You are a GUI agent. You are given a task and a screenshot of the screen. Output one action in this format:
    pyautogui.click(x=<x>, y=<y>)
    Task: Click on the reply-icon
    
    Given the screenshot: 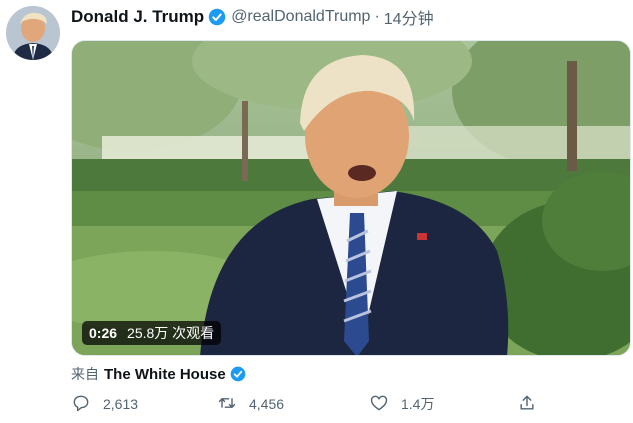 What is the action you would take?
    pyautogui.click(x=81, y=404)
    